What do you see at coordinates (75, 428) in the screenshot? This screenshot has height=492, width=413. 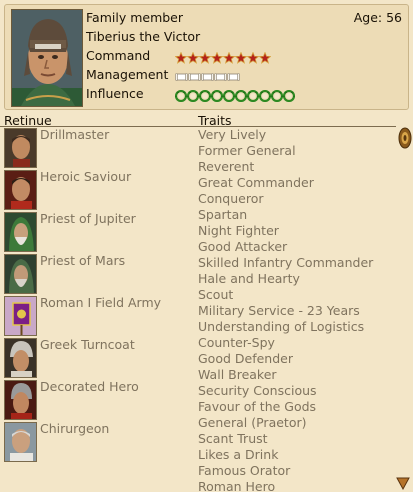 I see `retinue-item-label: Chirurgeon` at bounding box center [75, 428].